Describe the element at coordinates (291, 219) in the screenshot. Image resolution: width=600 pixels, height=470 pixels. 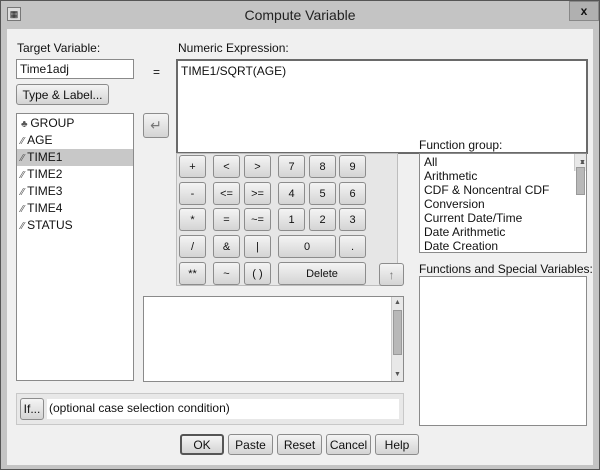
I see `keypad-key-k1: 1` at that location.